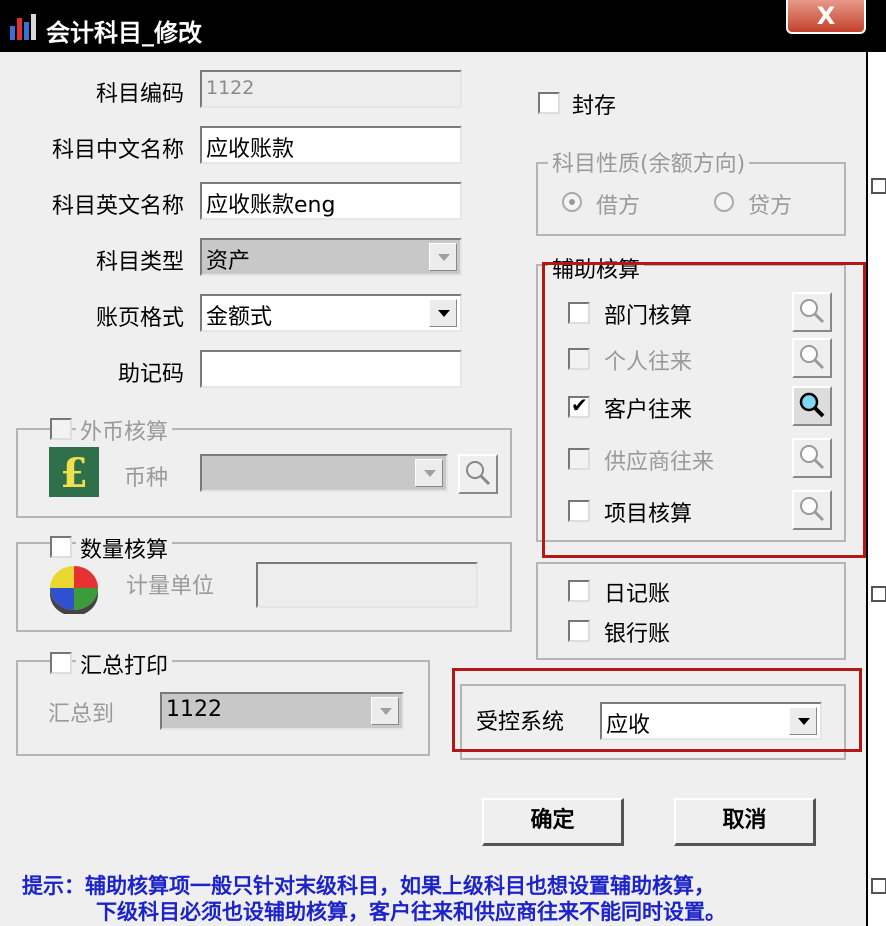 The width and height of the screenshot is (886, 926). What do you see at coordinates (594, 106) in the screenshot?
I see `sealed-label: 封存` at bounding box center [594, 106].